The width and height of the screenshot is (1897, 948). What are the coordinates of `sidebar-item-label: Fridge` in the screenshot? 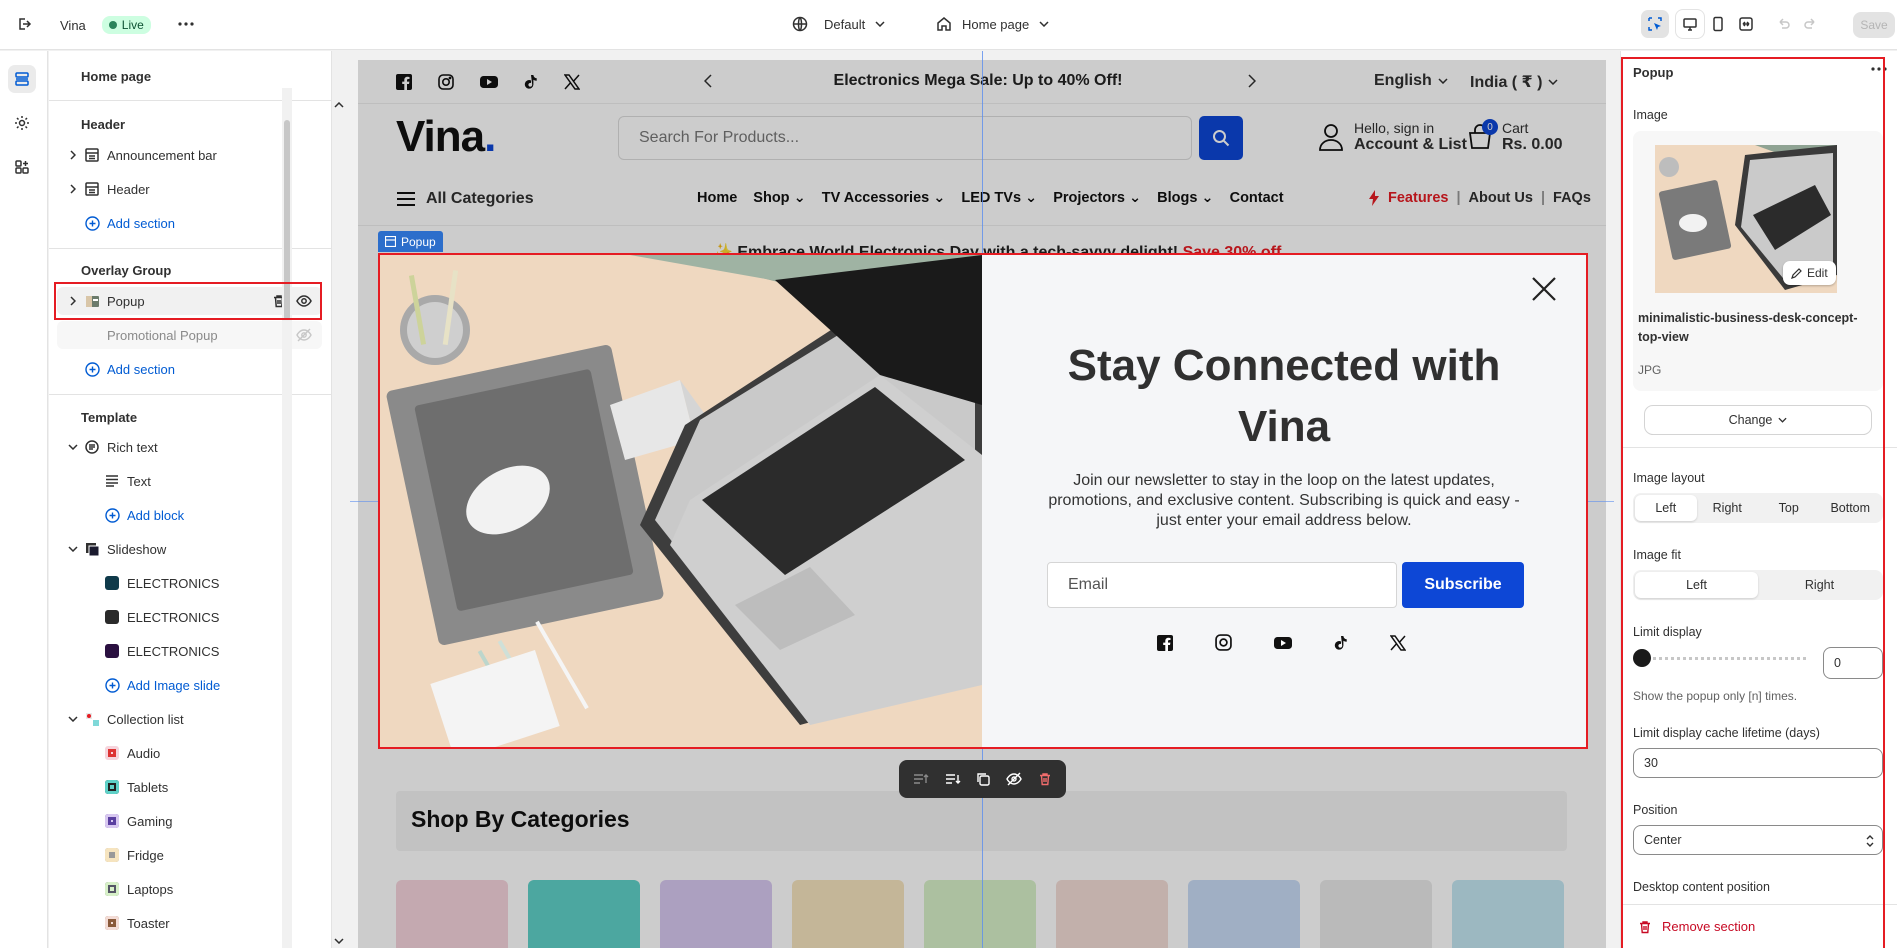 It's located at (145, 855).